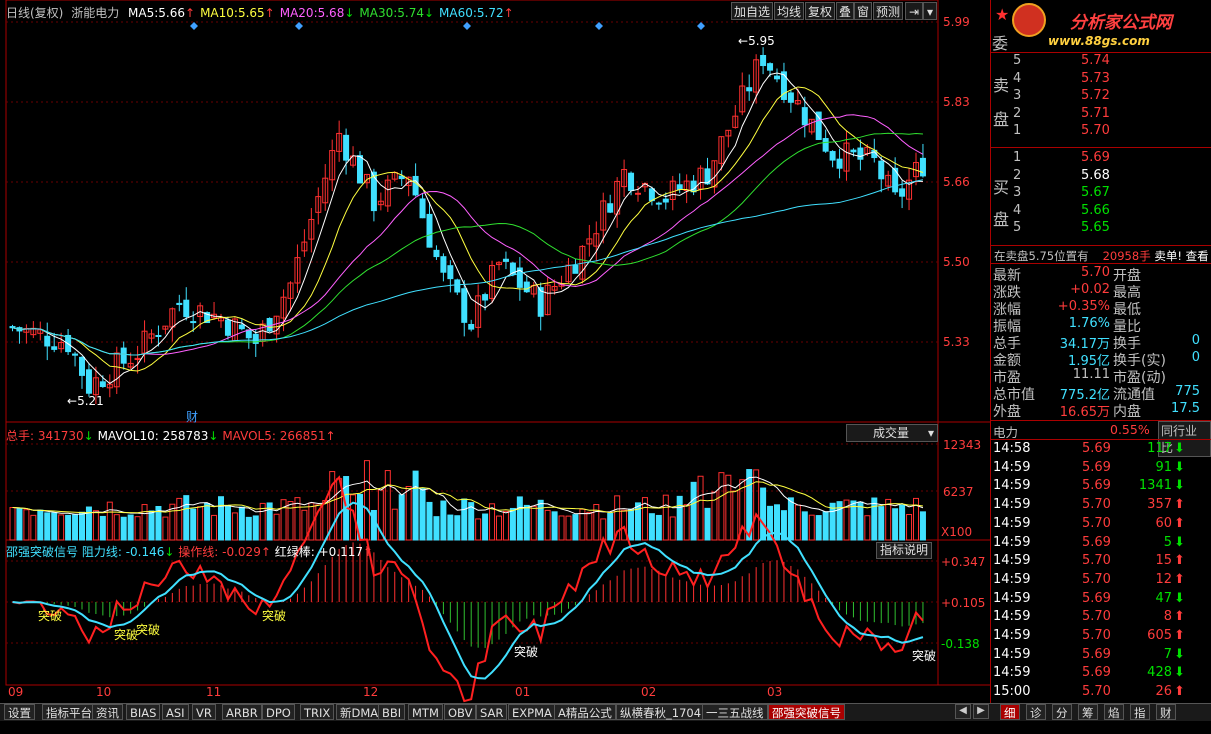 The height and width of the screenshot is (734, 1211). I want to click on order-price: 5.67, so click(1095, 192).